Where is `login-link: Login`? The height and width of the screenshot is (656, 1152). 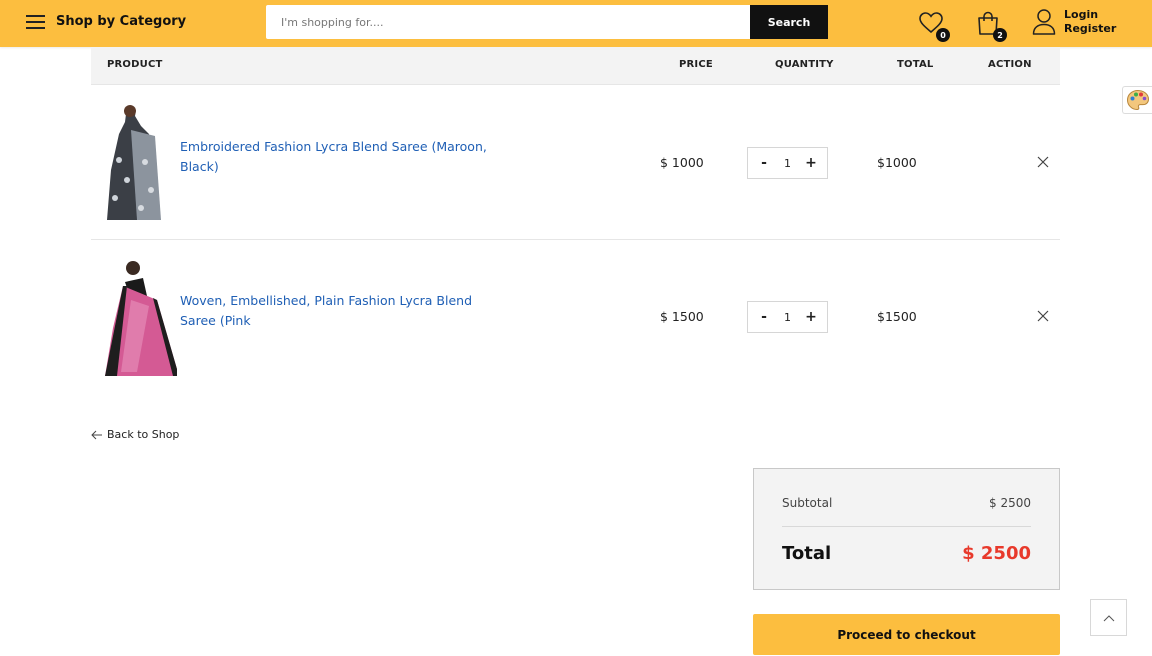
login-link: Login is located at coordinates (1090, 15).